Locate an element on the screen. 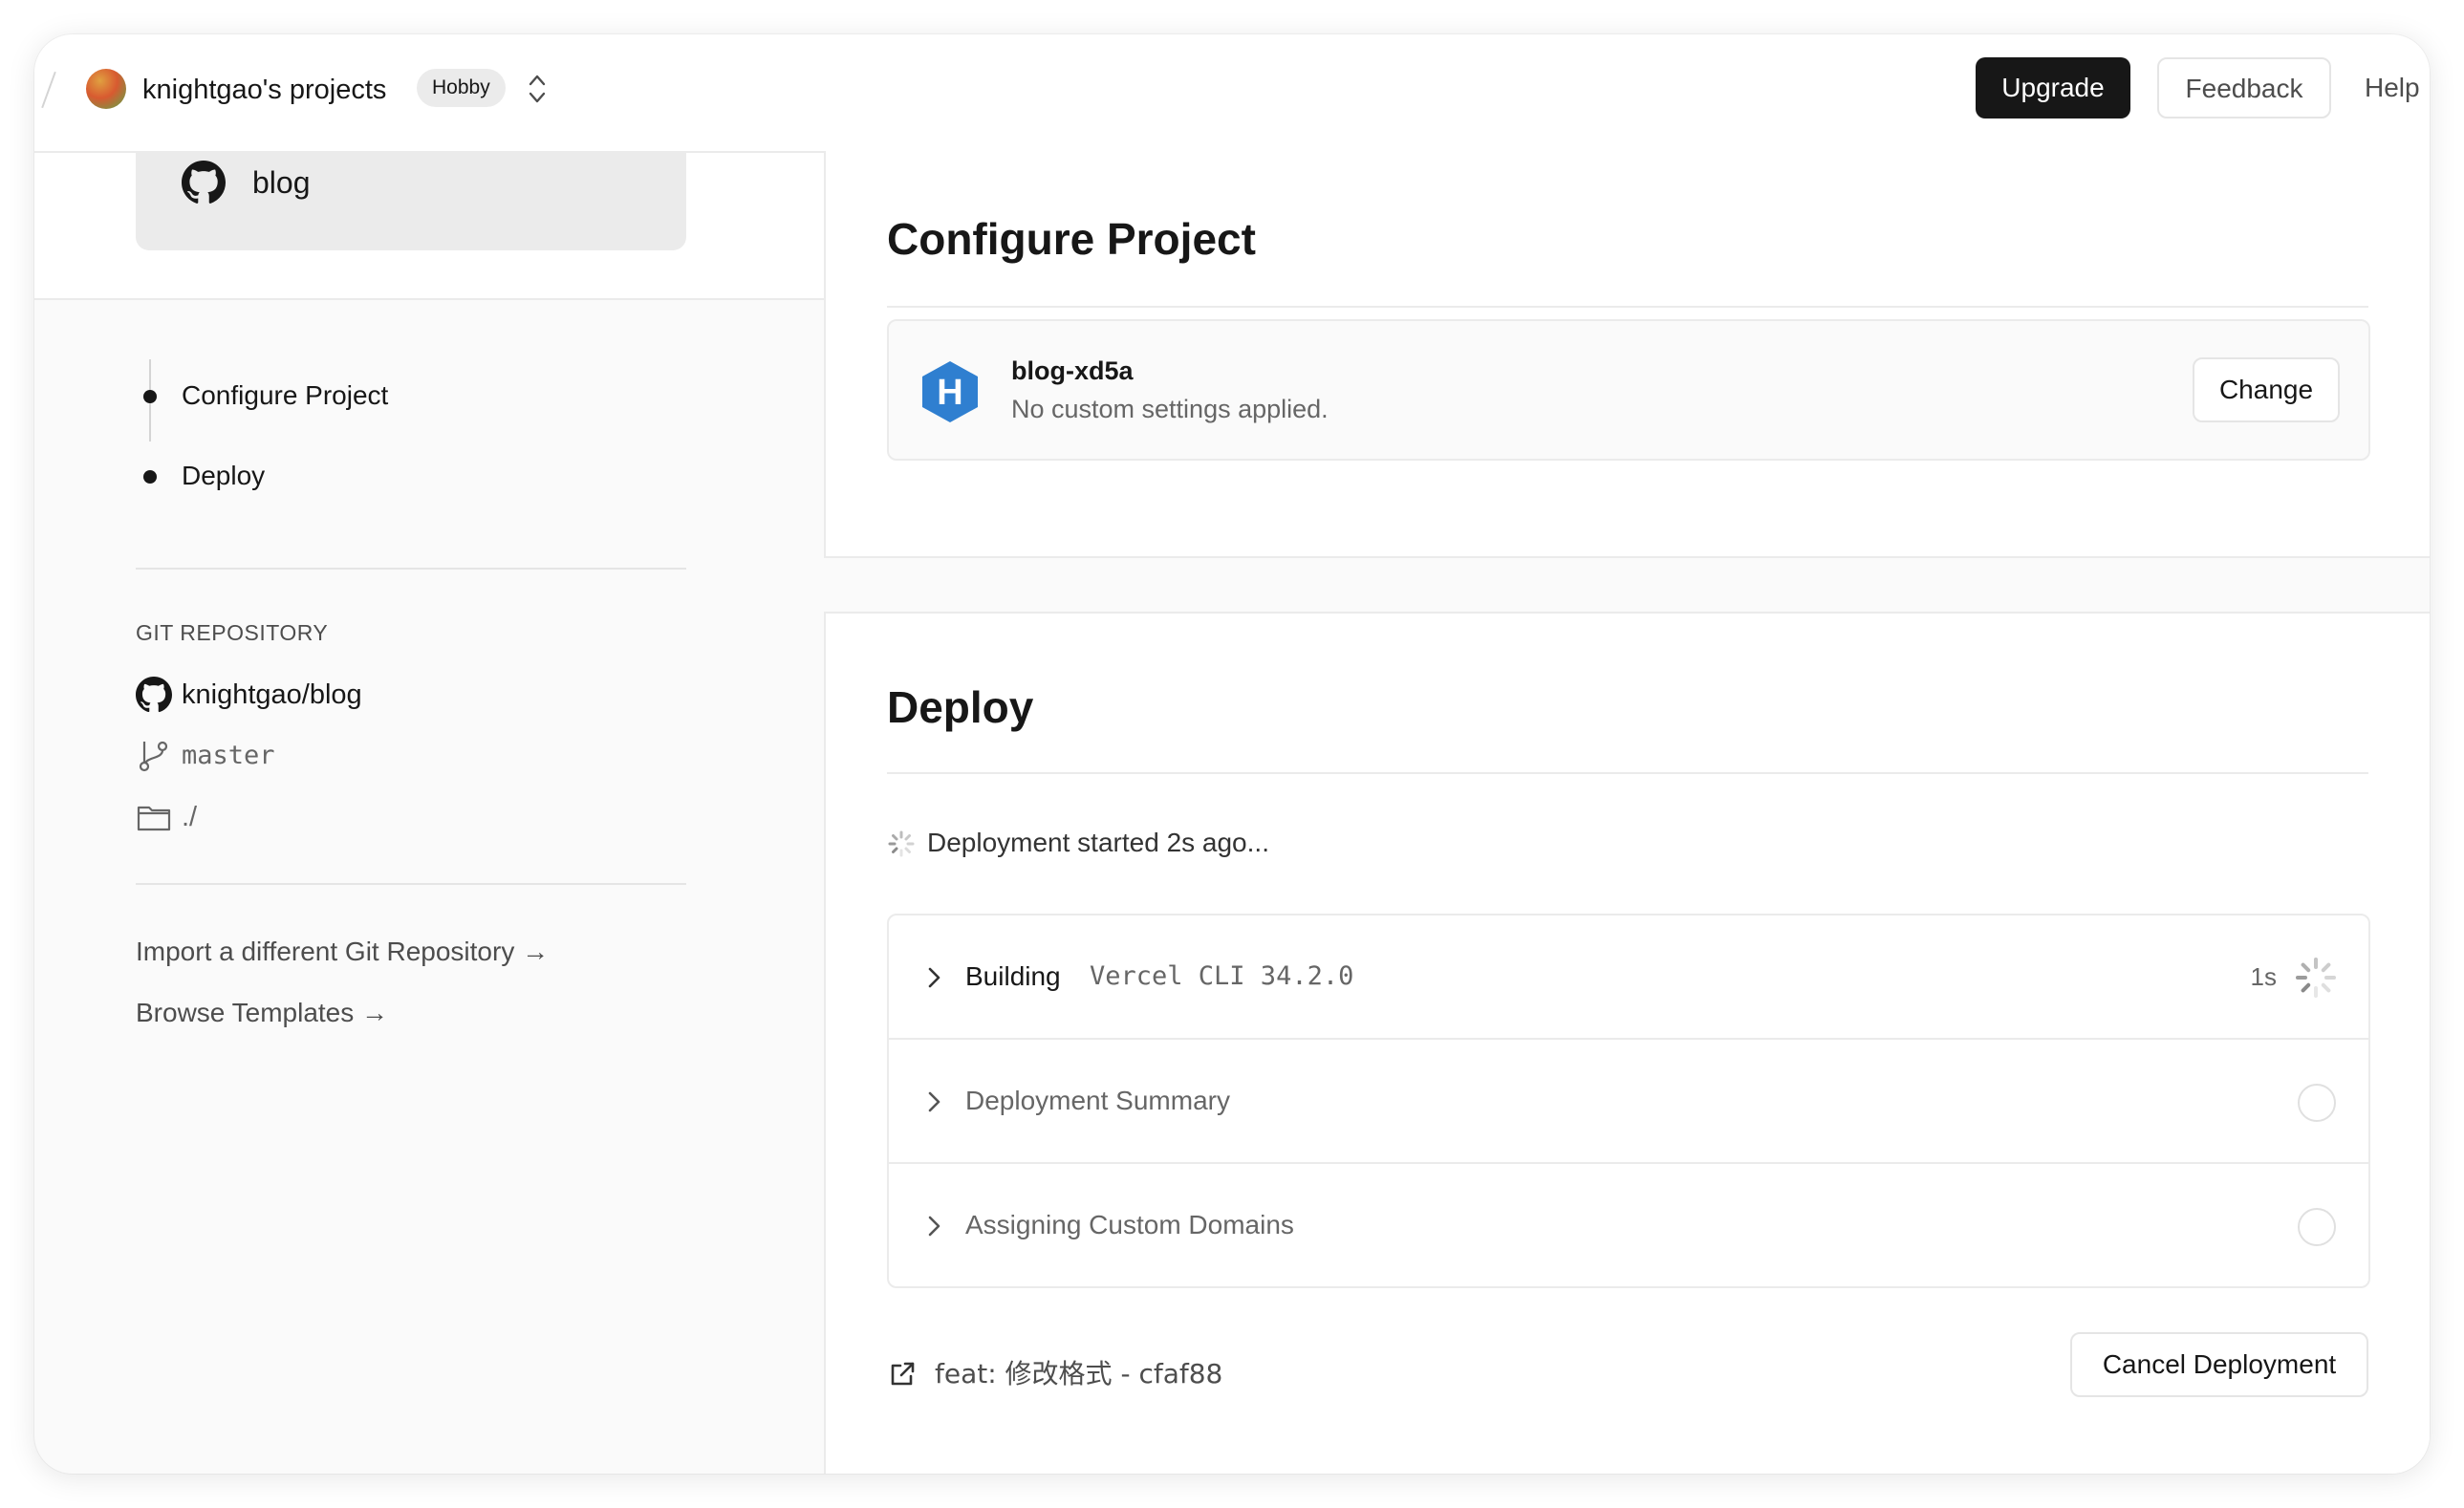 Image resolution: width=2464 pixels, height=1508 pixels. step-row-building: Building Vercel CLI 34.2.0 1s is located at coordinates (1629, 978).